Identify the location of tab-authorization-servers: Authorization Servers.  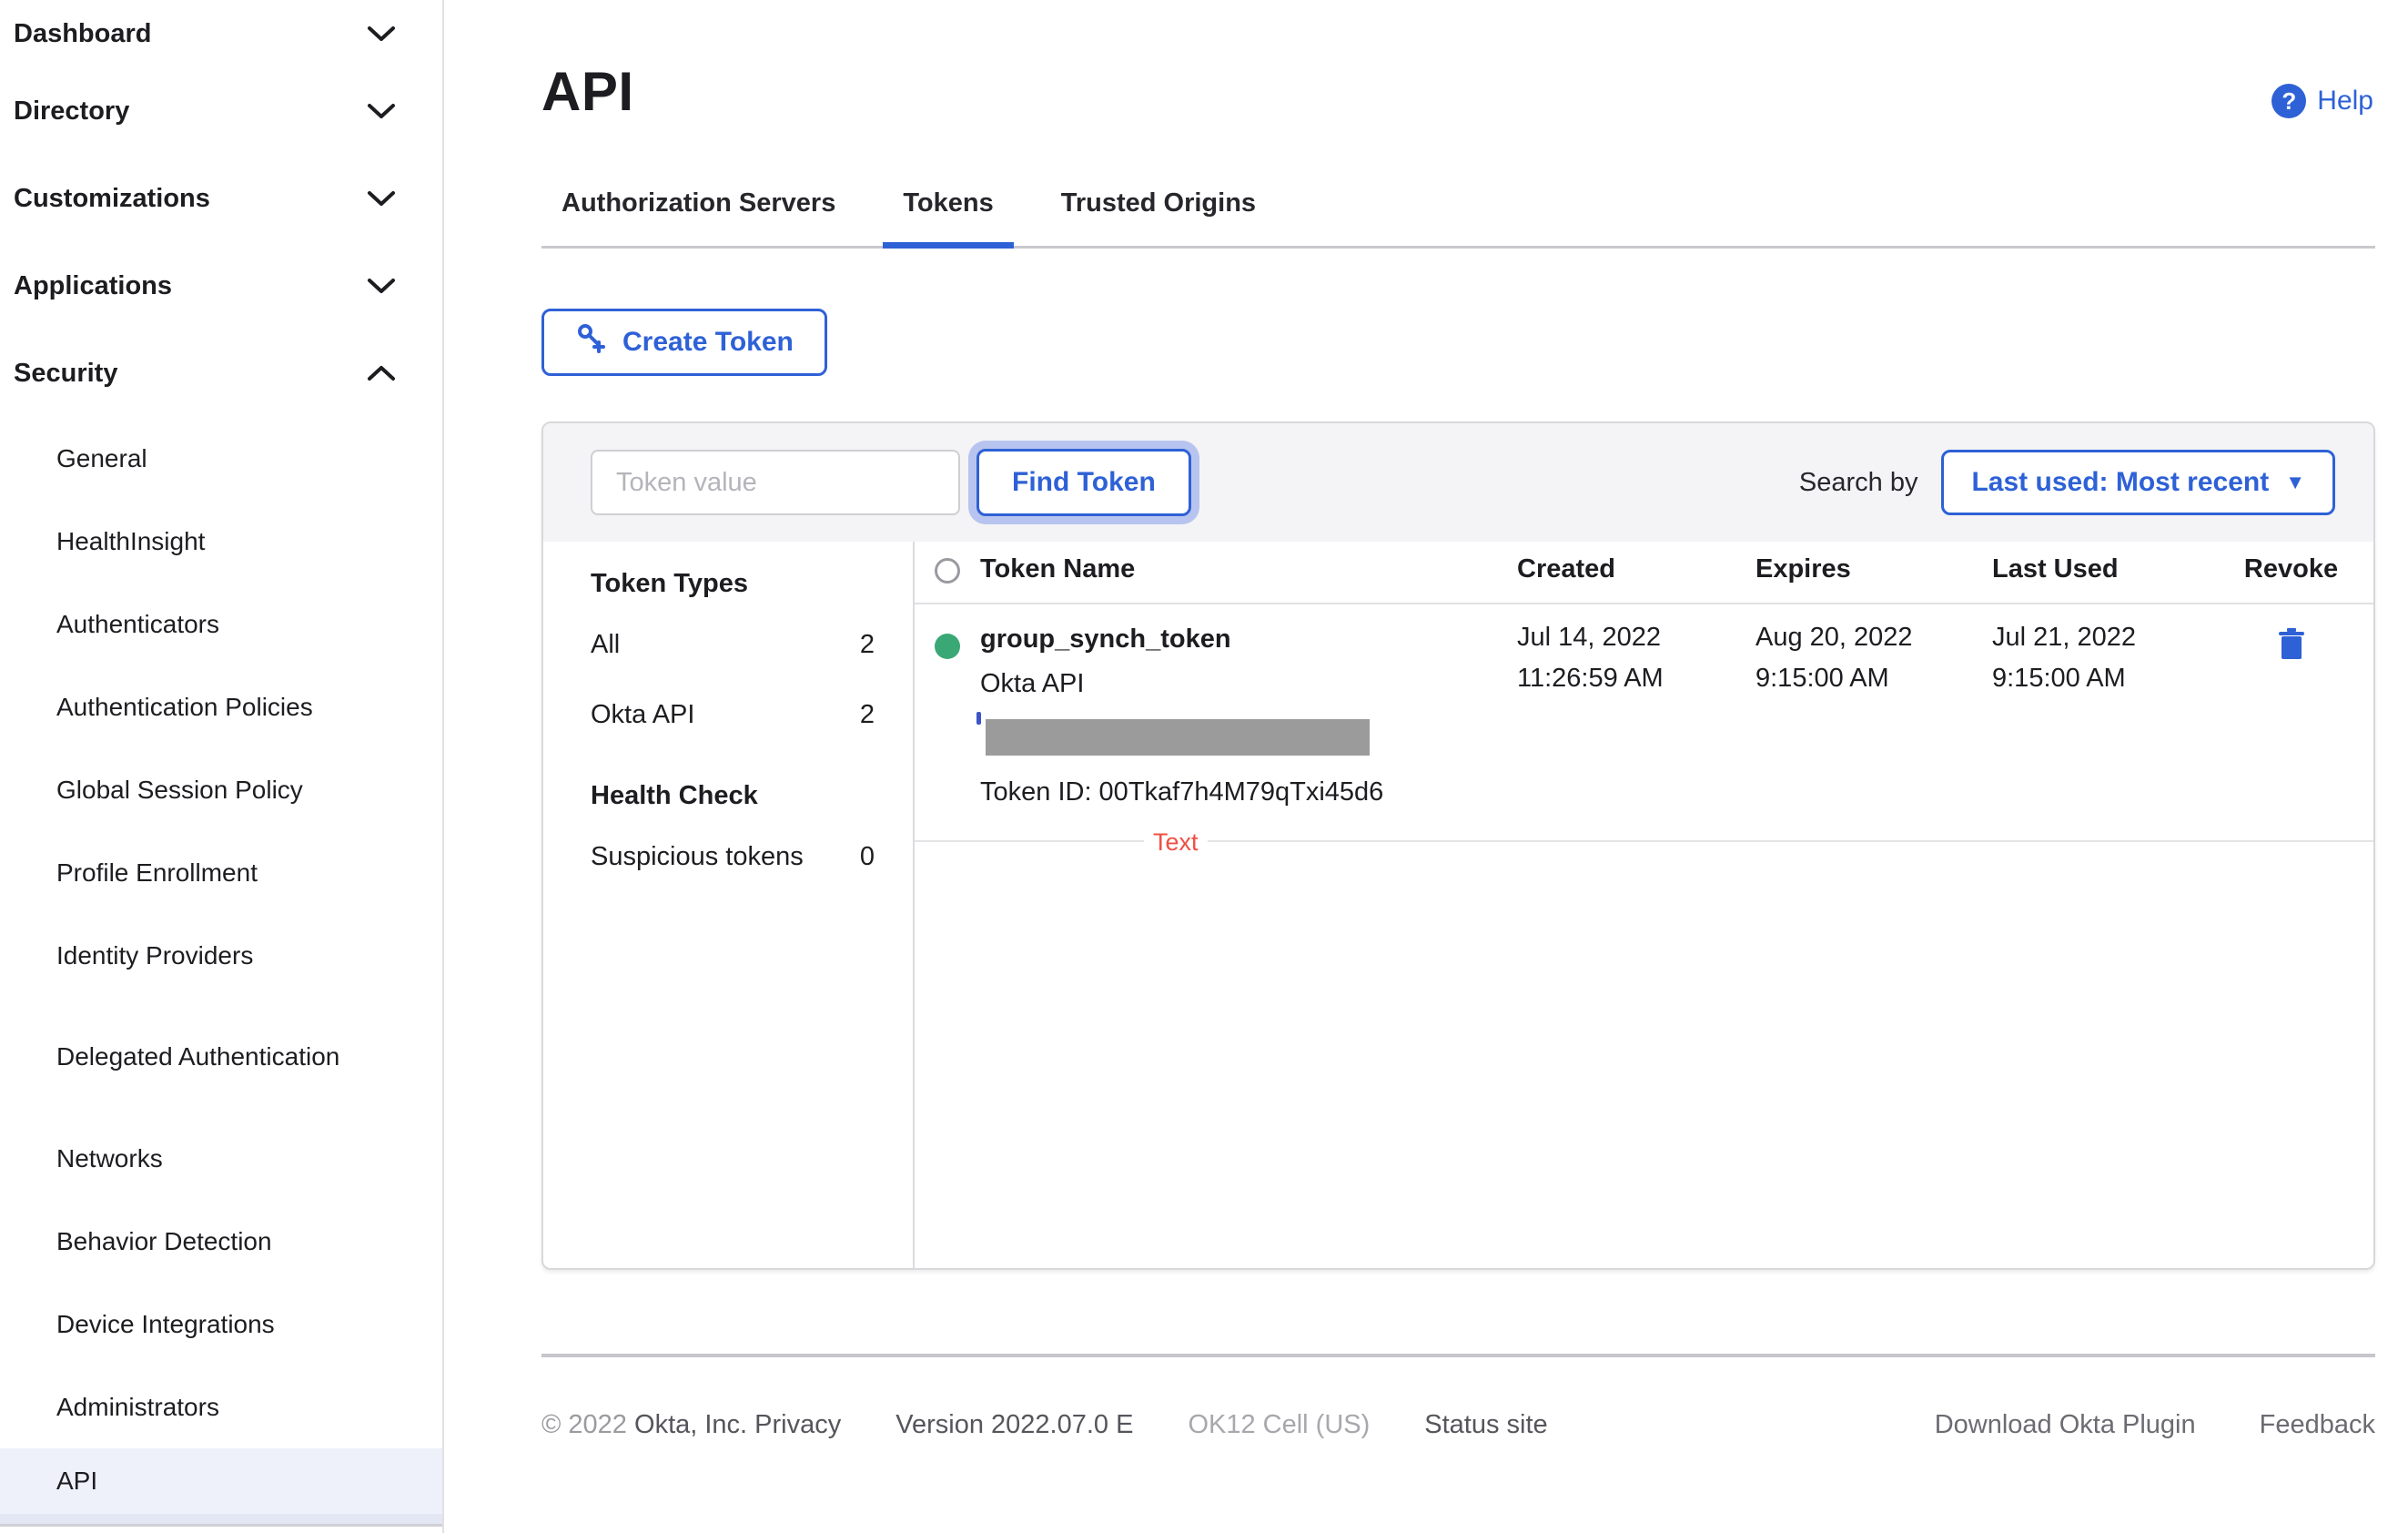
(698, 218).